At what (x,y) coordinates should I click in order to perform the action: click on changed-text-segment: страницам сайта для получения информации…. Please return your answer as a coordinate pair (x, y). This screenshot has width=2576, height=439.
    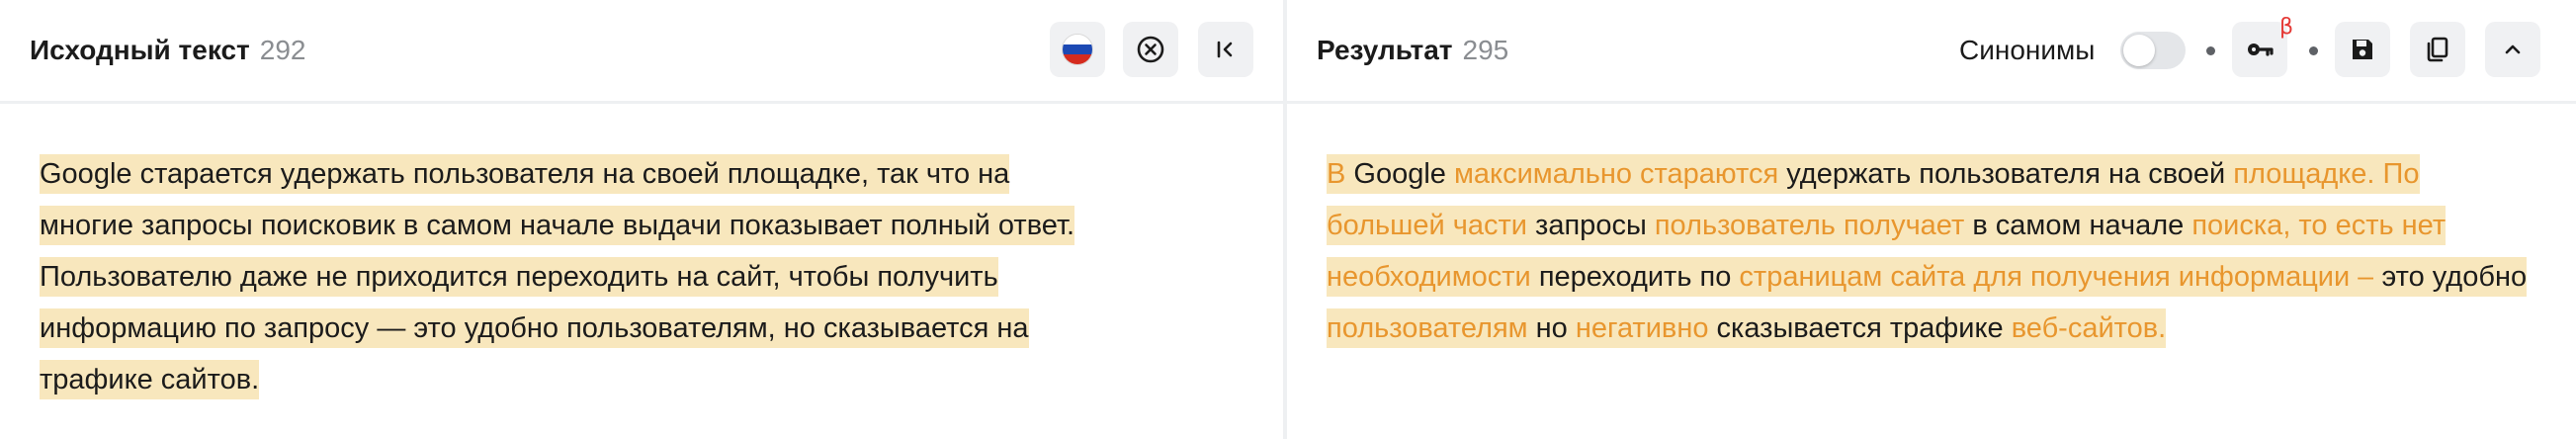
    Looking at the image, I should click on (2056, 277).